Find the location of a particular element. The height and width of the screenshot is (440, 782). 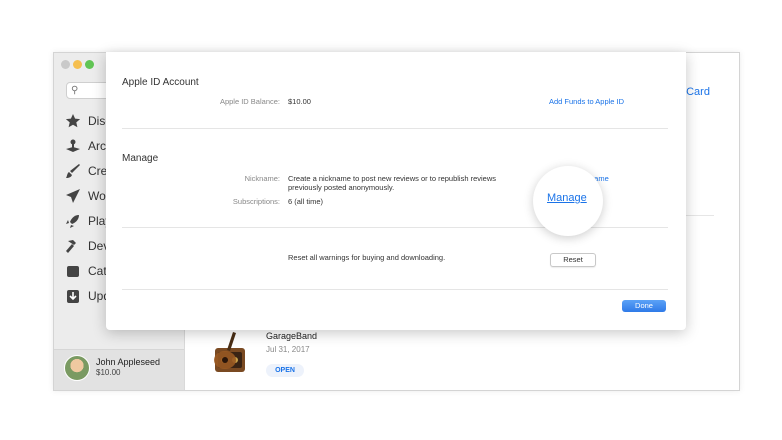

hammer-icon is located at coordinates (73, 246).